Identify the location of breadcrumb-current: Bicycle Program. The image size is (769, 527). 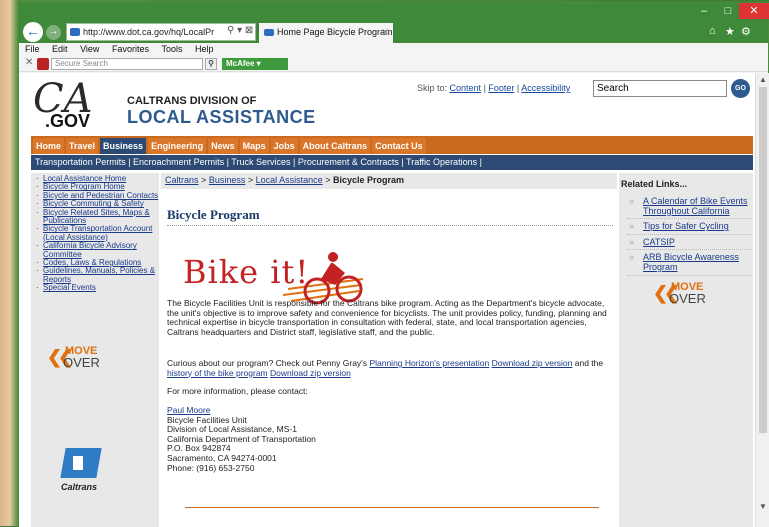
(368, 180).